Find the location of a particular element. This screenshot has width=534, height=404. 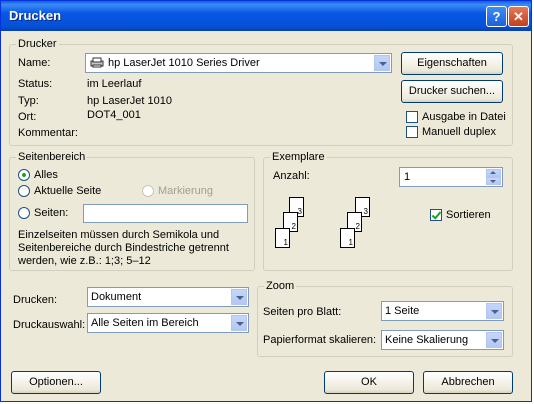

title-bar: Drucken ? ✕ is located at coordinates (266, 16).